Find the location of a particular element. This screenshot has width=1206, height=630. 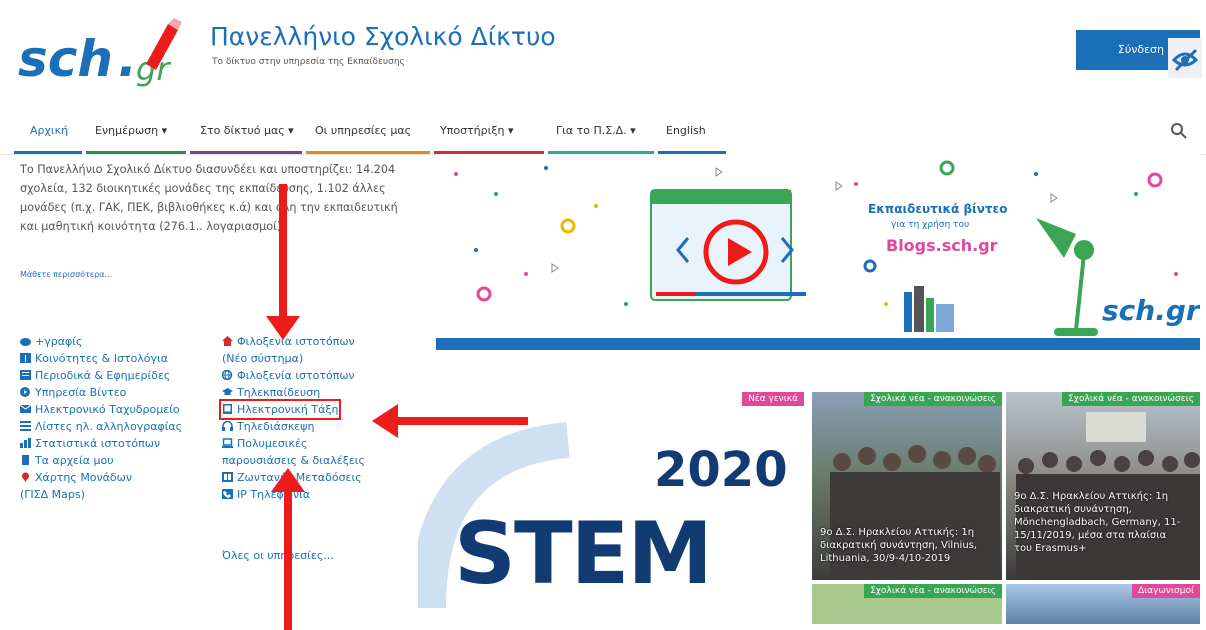

map-pin-icon is located at coordinates (25, 476).